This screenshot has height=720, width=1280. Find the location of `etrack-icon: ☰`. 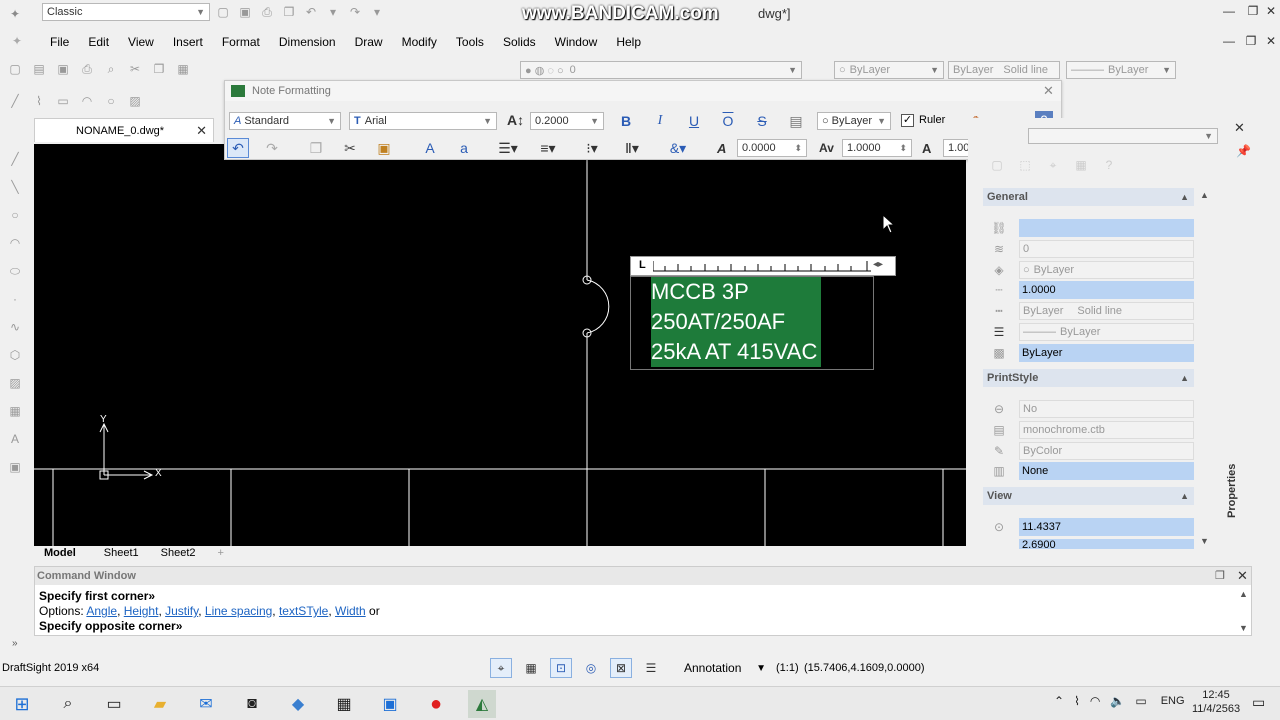

etrack-icon: ☰ is located at coordinates (651, 668).